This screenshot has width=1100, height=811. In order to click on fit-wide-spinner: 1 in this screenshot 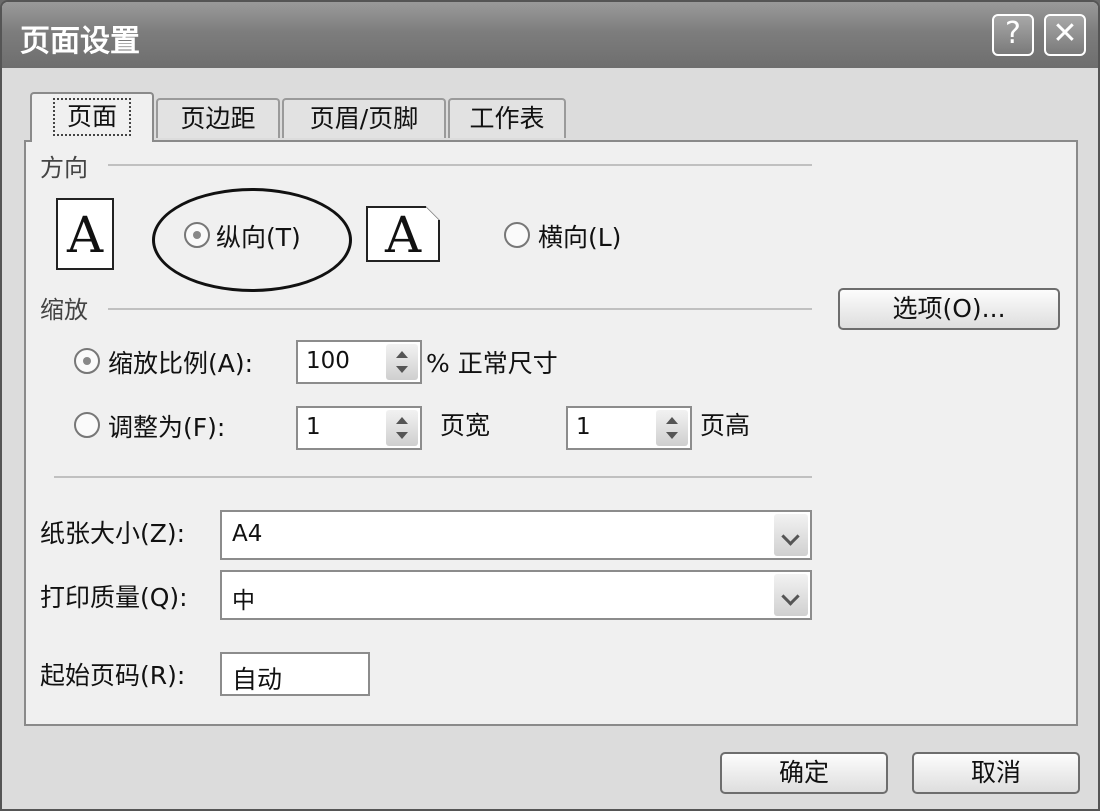, I will do `click(359, 428)`.